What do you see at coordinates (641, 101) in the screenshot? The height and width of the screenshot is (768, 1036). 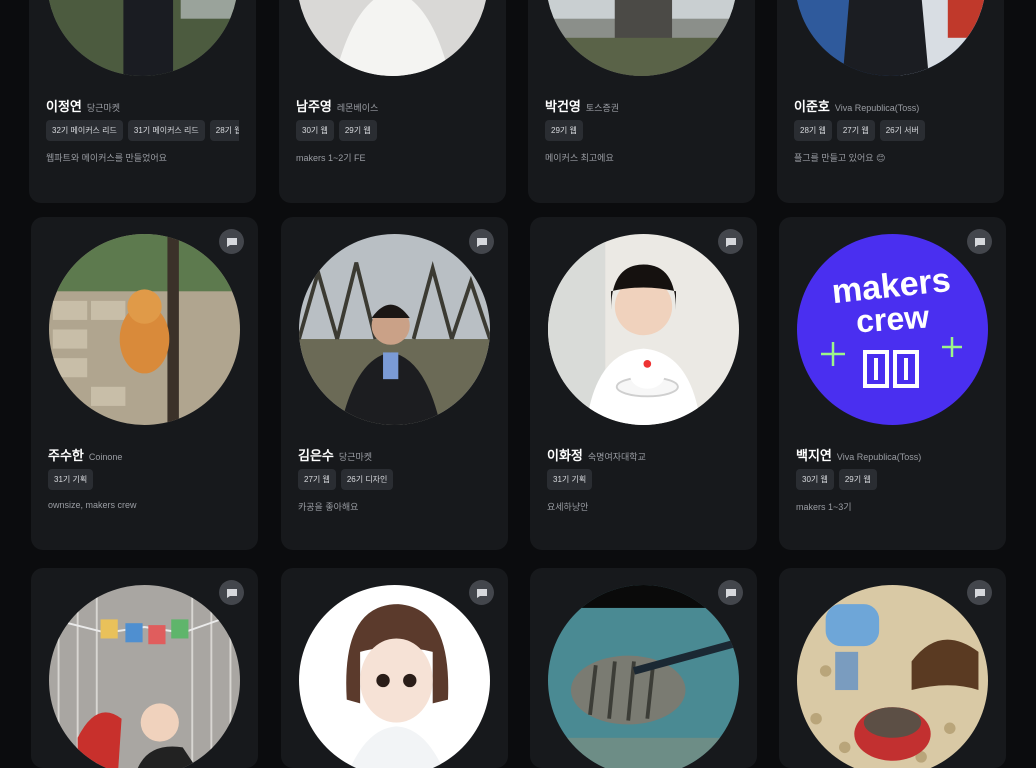 I see `profile-card: 박건영 토스증권 29기 웹 메이커스 최고에요` at bounding box center [641, 101].